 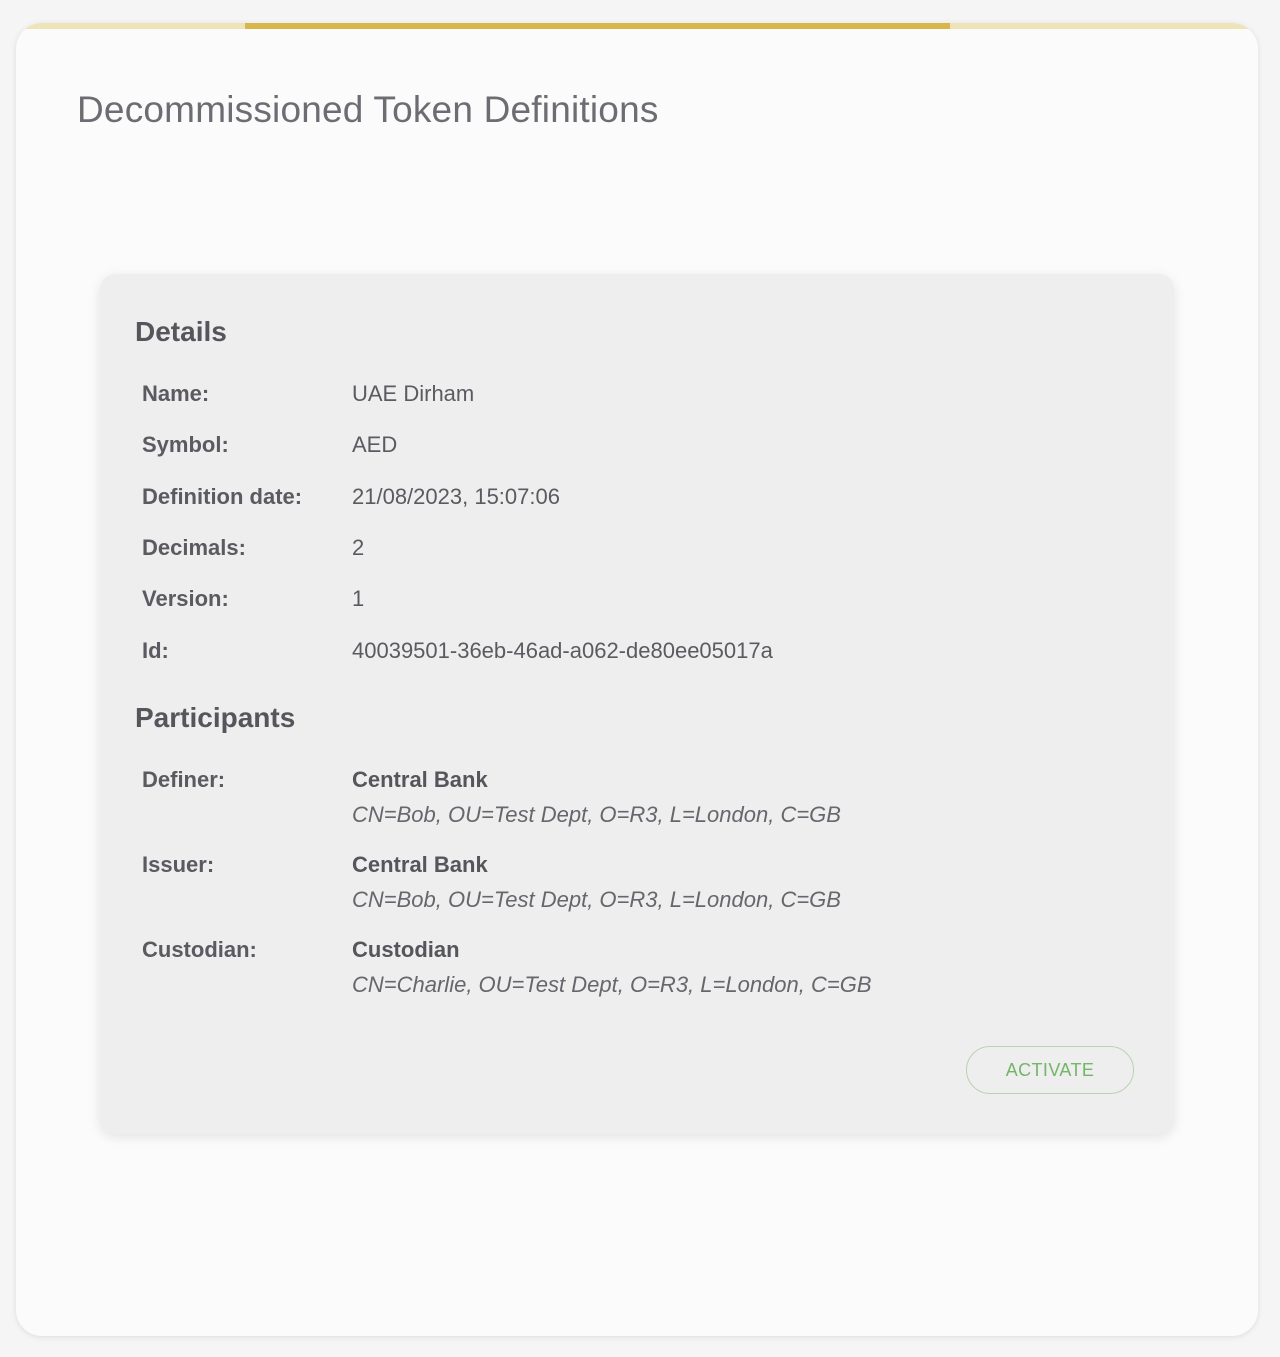 I want to click on participants-heading: Participants, so click(x=215, y=717).